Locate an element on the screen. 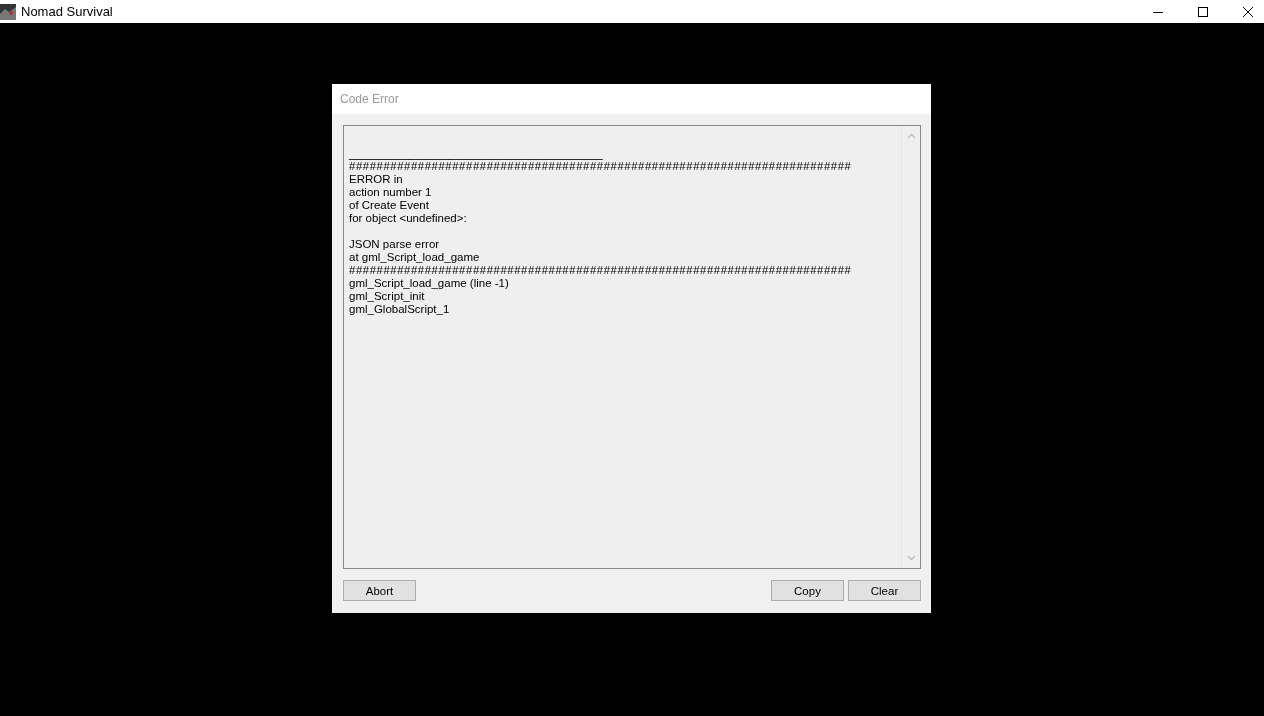 The width and height of the screenshot is (1264, 716). maximize-icon is located at coordinates (1203, 11).